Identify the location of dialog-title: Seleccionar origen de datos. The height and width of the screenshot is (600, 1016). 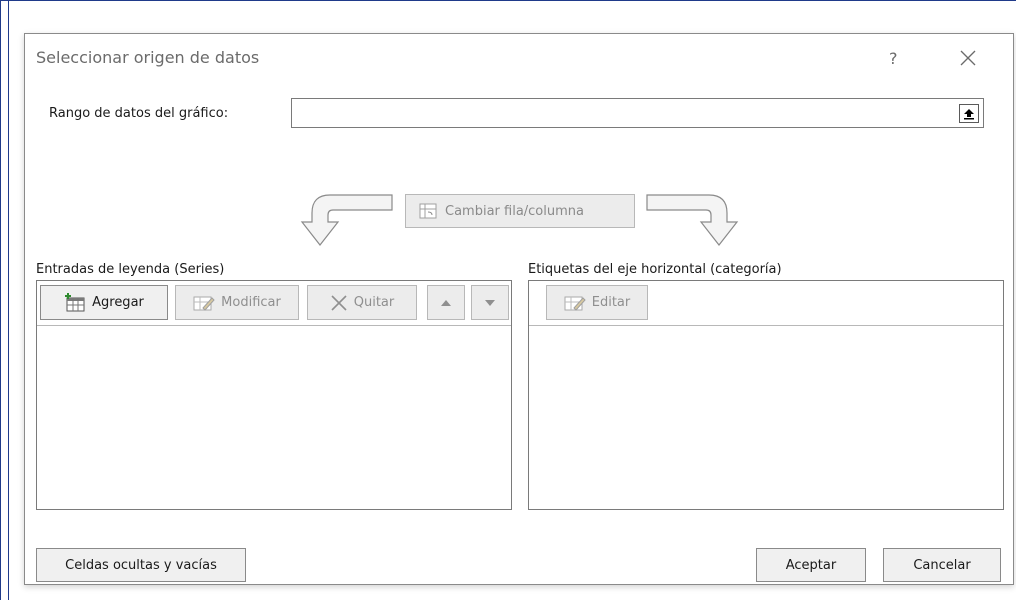
(148, 57).